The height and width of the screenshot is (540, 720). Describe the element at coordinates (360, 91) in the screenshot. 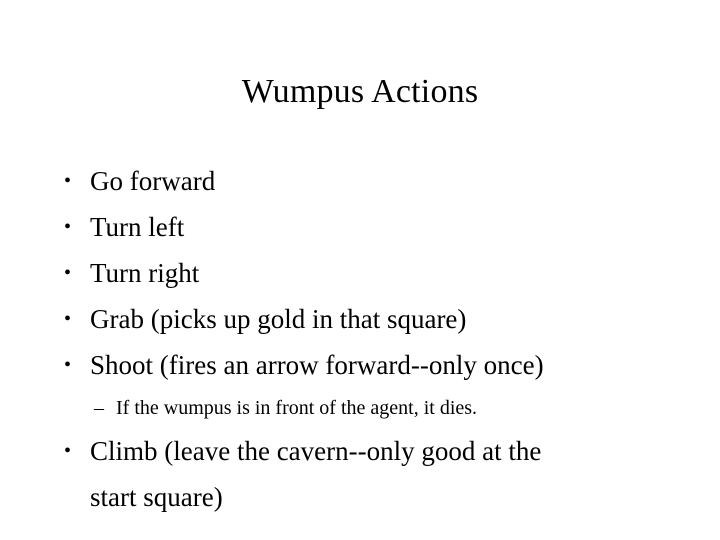

I see `page-title: Wumpus Actions` at that location.